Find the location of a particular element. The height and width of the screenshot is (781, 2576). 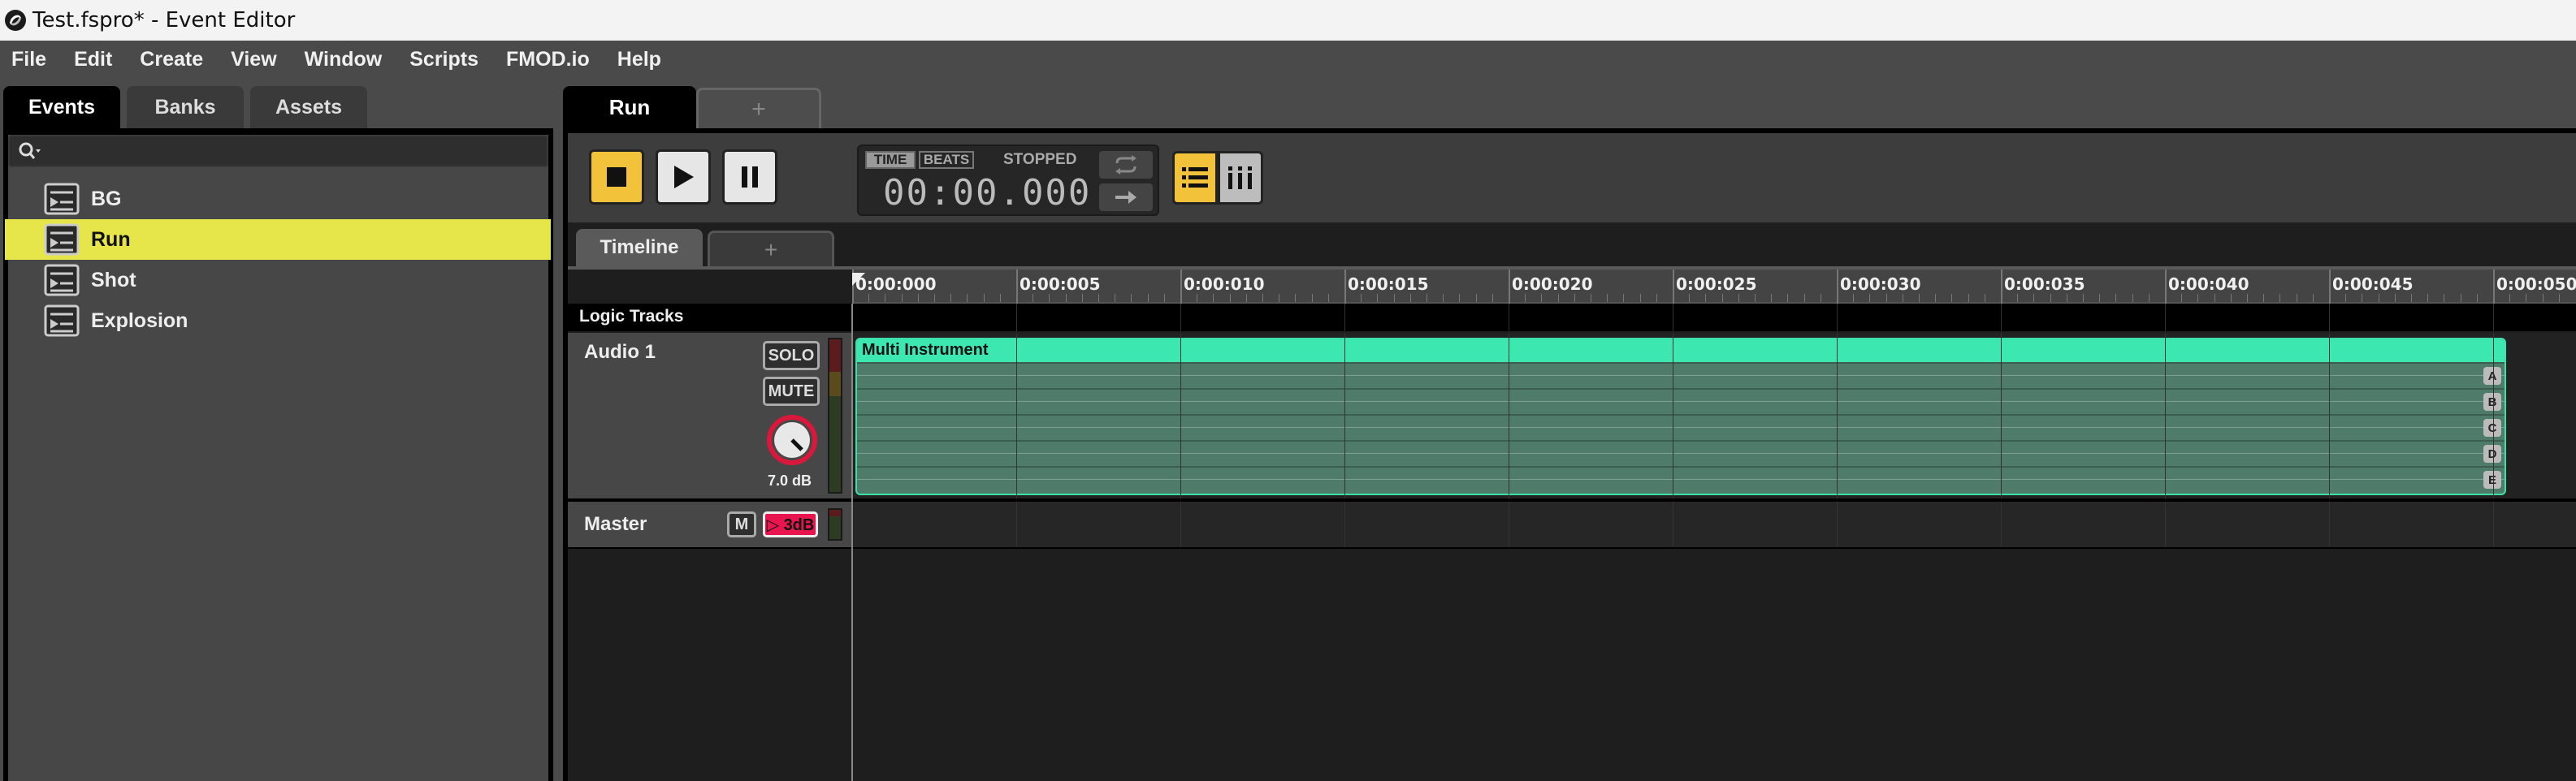

knob-icon is located at coordinates (792, 440).